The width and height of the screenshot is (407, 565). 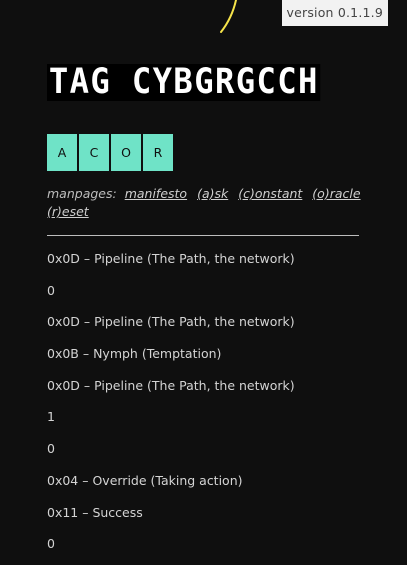 What do you see at coordinates (82, 193) in the screenshot?
I see `manpages-label: manpages:` at bounding box center [82, 193].